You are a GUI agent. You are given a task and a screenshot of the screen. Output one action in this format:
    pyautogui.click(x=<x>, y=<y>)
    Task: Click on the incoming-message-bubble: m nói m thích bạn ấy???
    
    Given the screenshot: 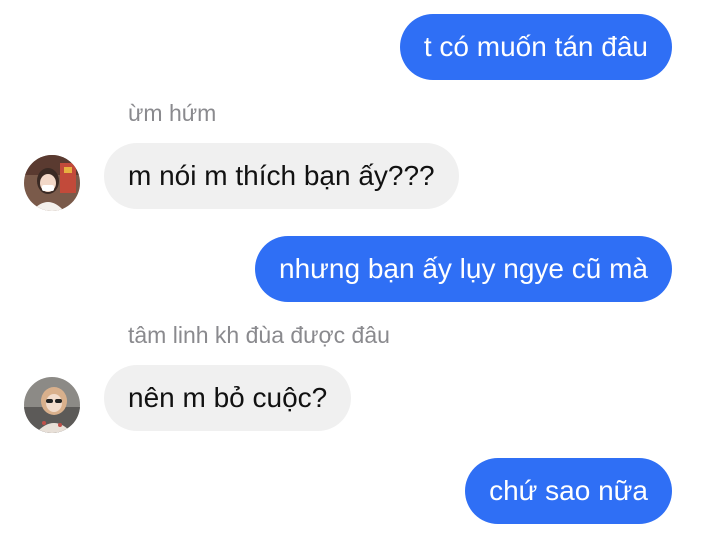 What is the action you would take?
    pyautogui.click(x=281, y=176)
    